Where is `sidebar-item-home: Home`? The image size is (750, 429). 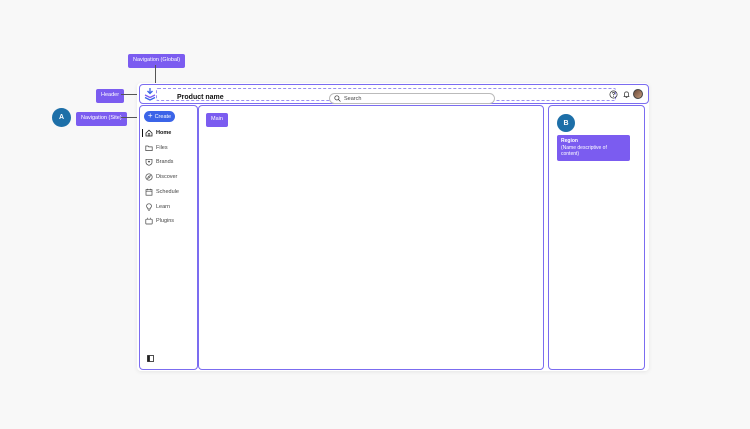
sidebar-item-home: Home is located at coordinates (156, 133).